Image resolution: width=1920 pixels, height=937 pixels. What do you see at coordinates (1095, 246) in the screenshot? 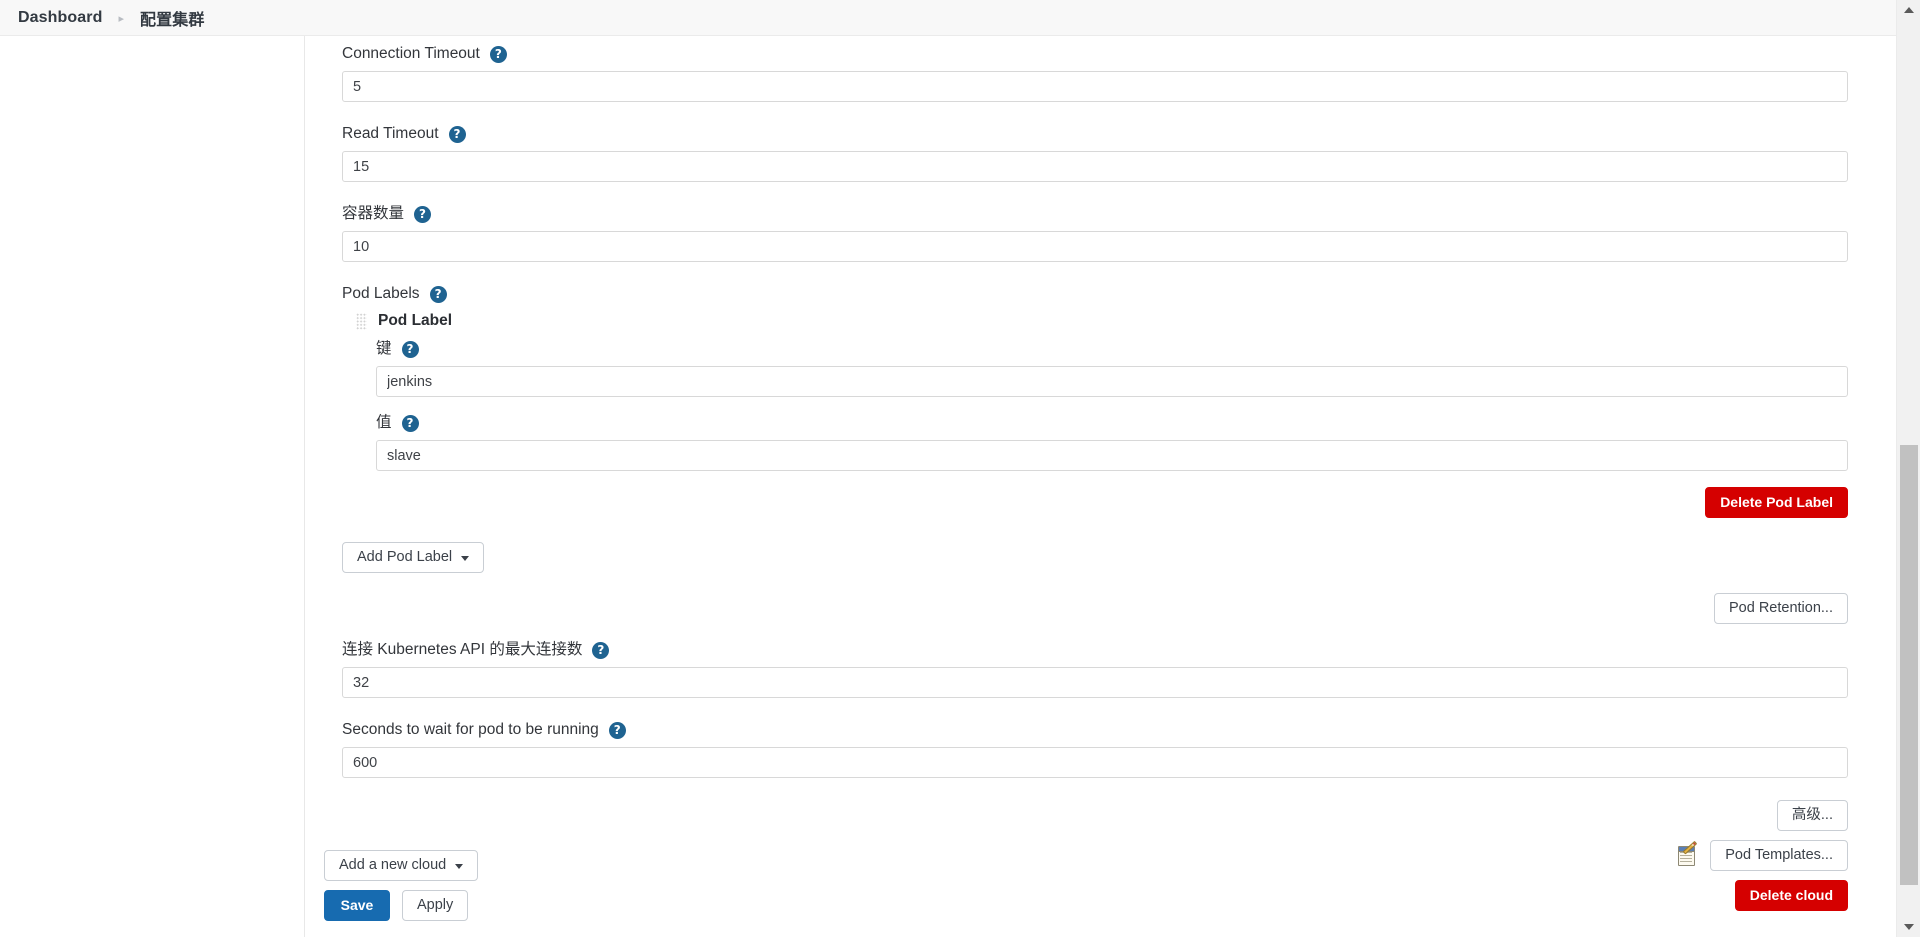
I see `input-container-cap` at bounding box center [1095, 246].